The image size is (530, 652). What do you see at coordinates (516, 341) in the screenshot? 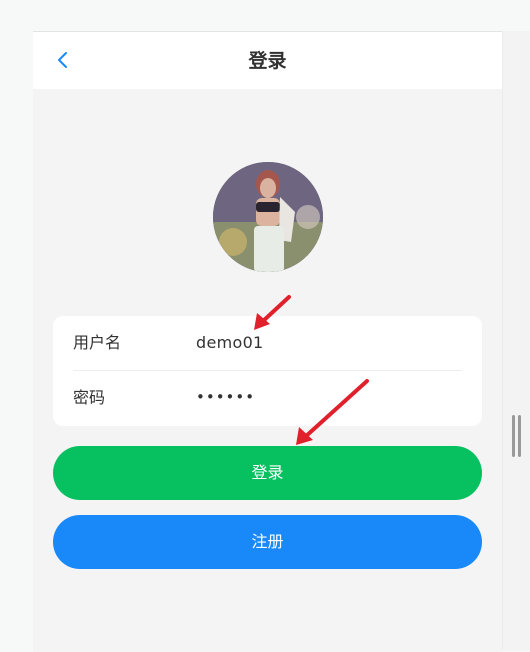
I see `scrollbar-track` at bounding box center [516, 341].